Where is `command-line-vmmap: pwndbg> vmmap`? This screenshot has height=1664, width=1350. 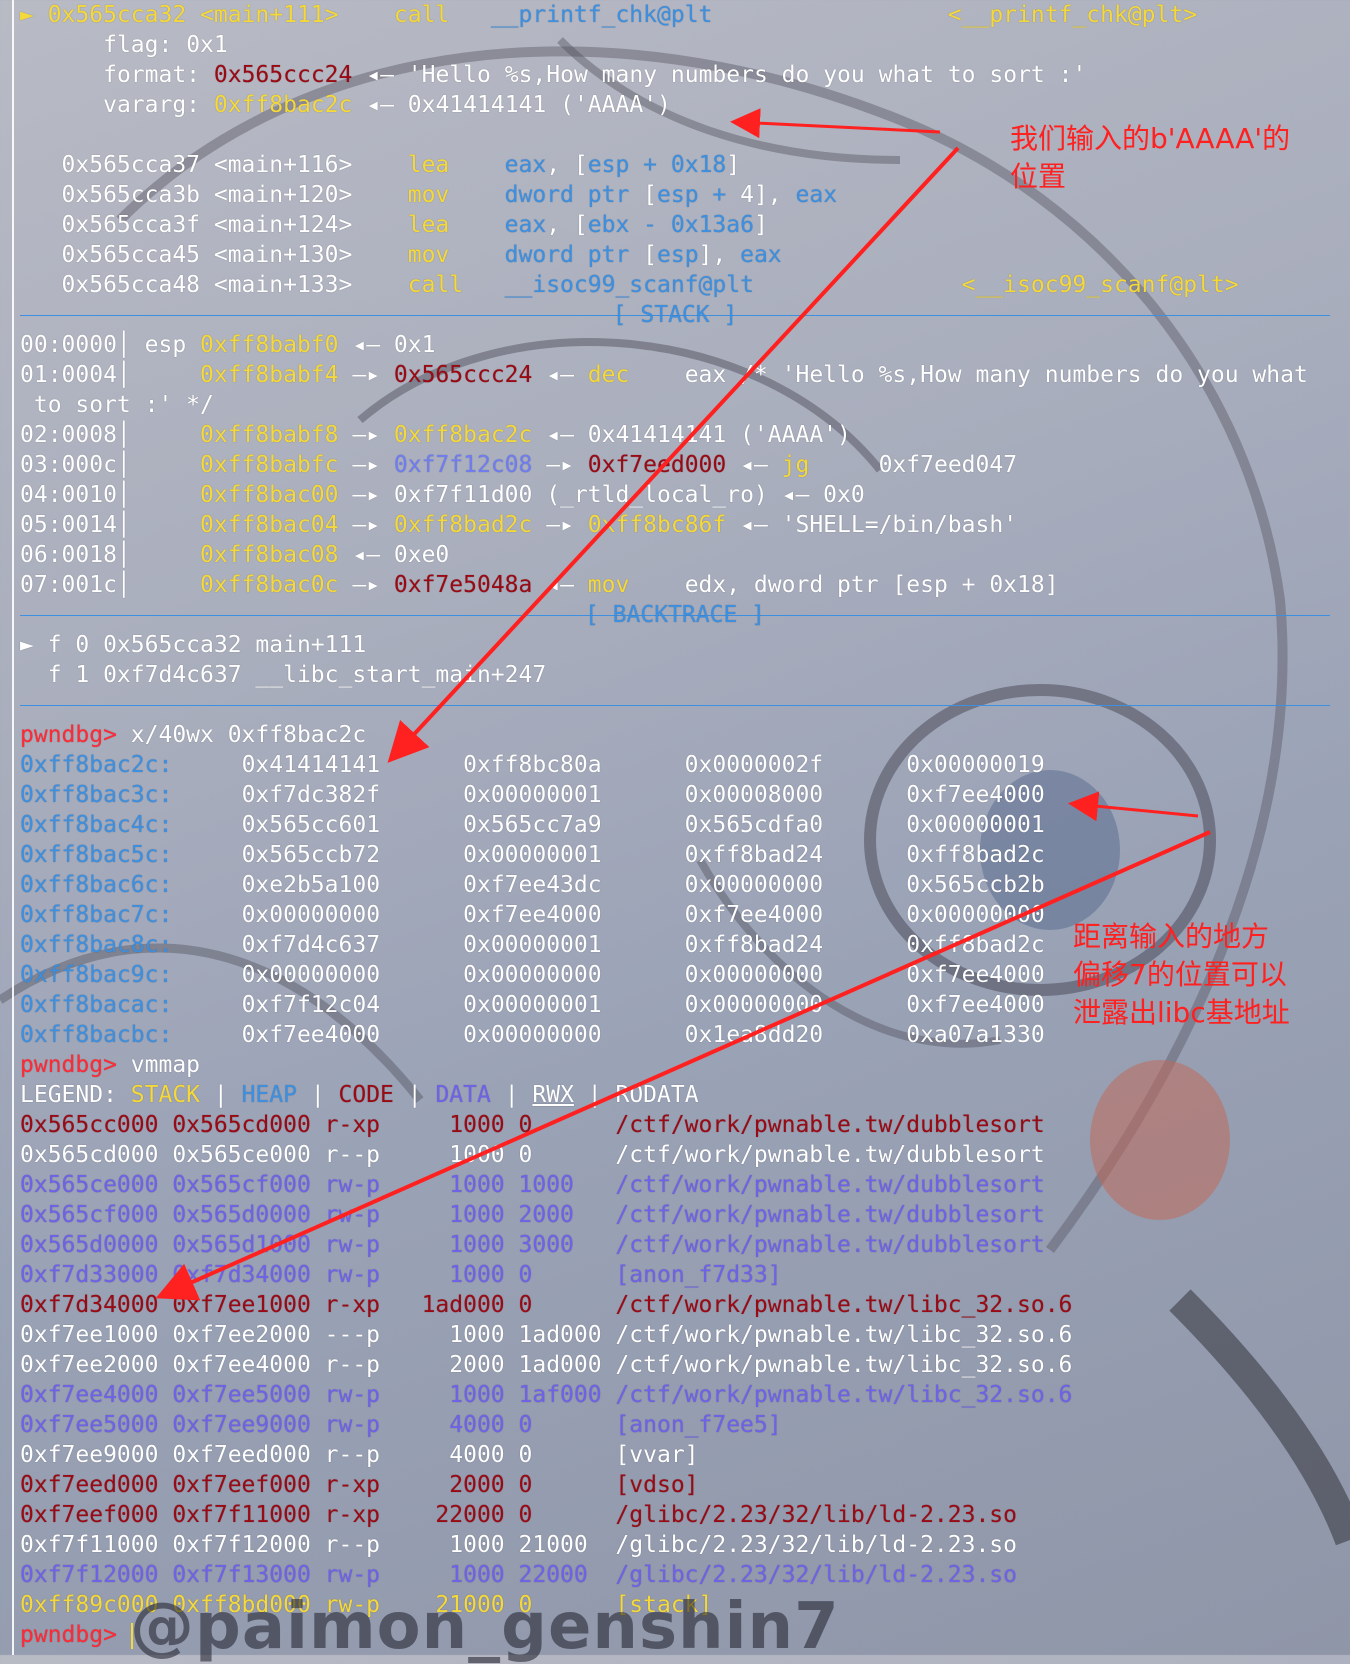 command-line-vmmap: pwndbg> vmmap is located at coordinates (110, 1065).